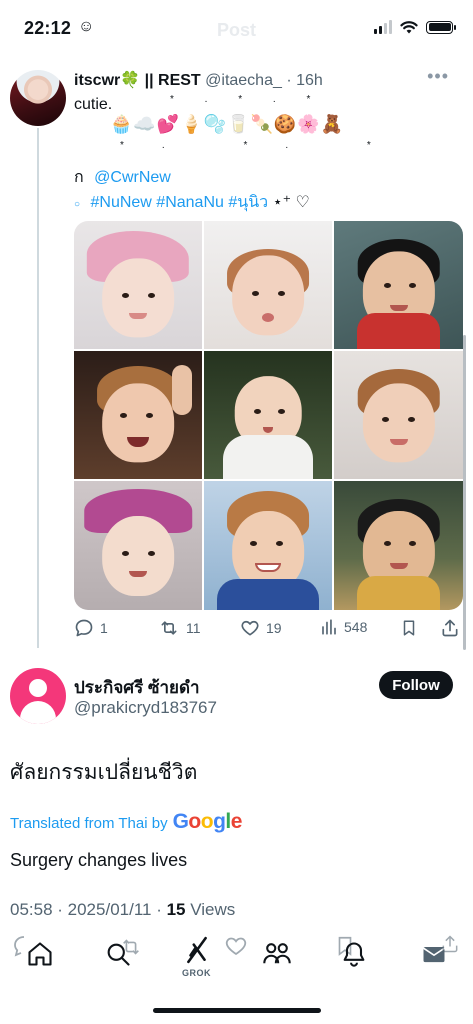 The image size is (473, 1024). Describe the element at coordinates (356, 627) in the screenshot. I see `views-count: 548` at that location.